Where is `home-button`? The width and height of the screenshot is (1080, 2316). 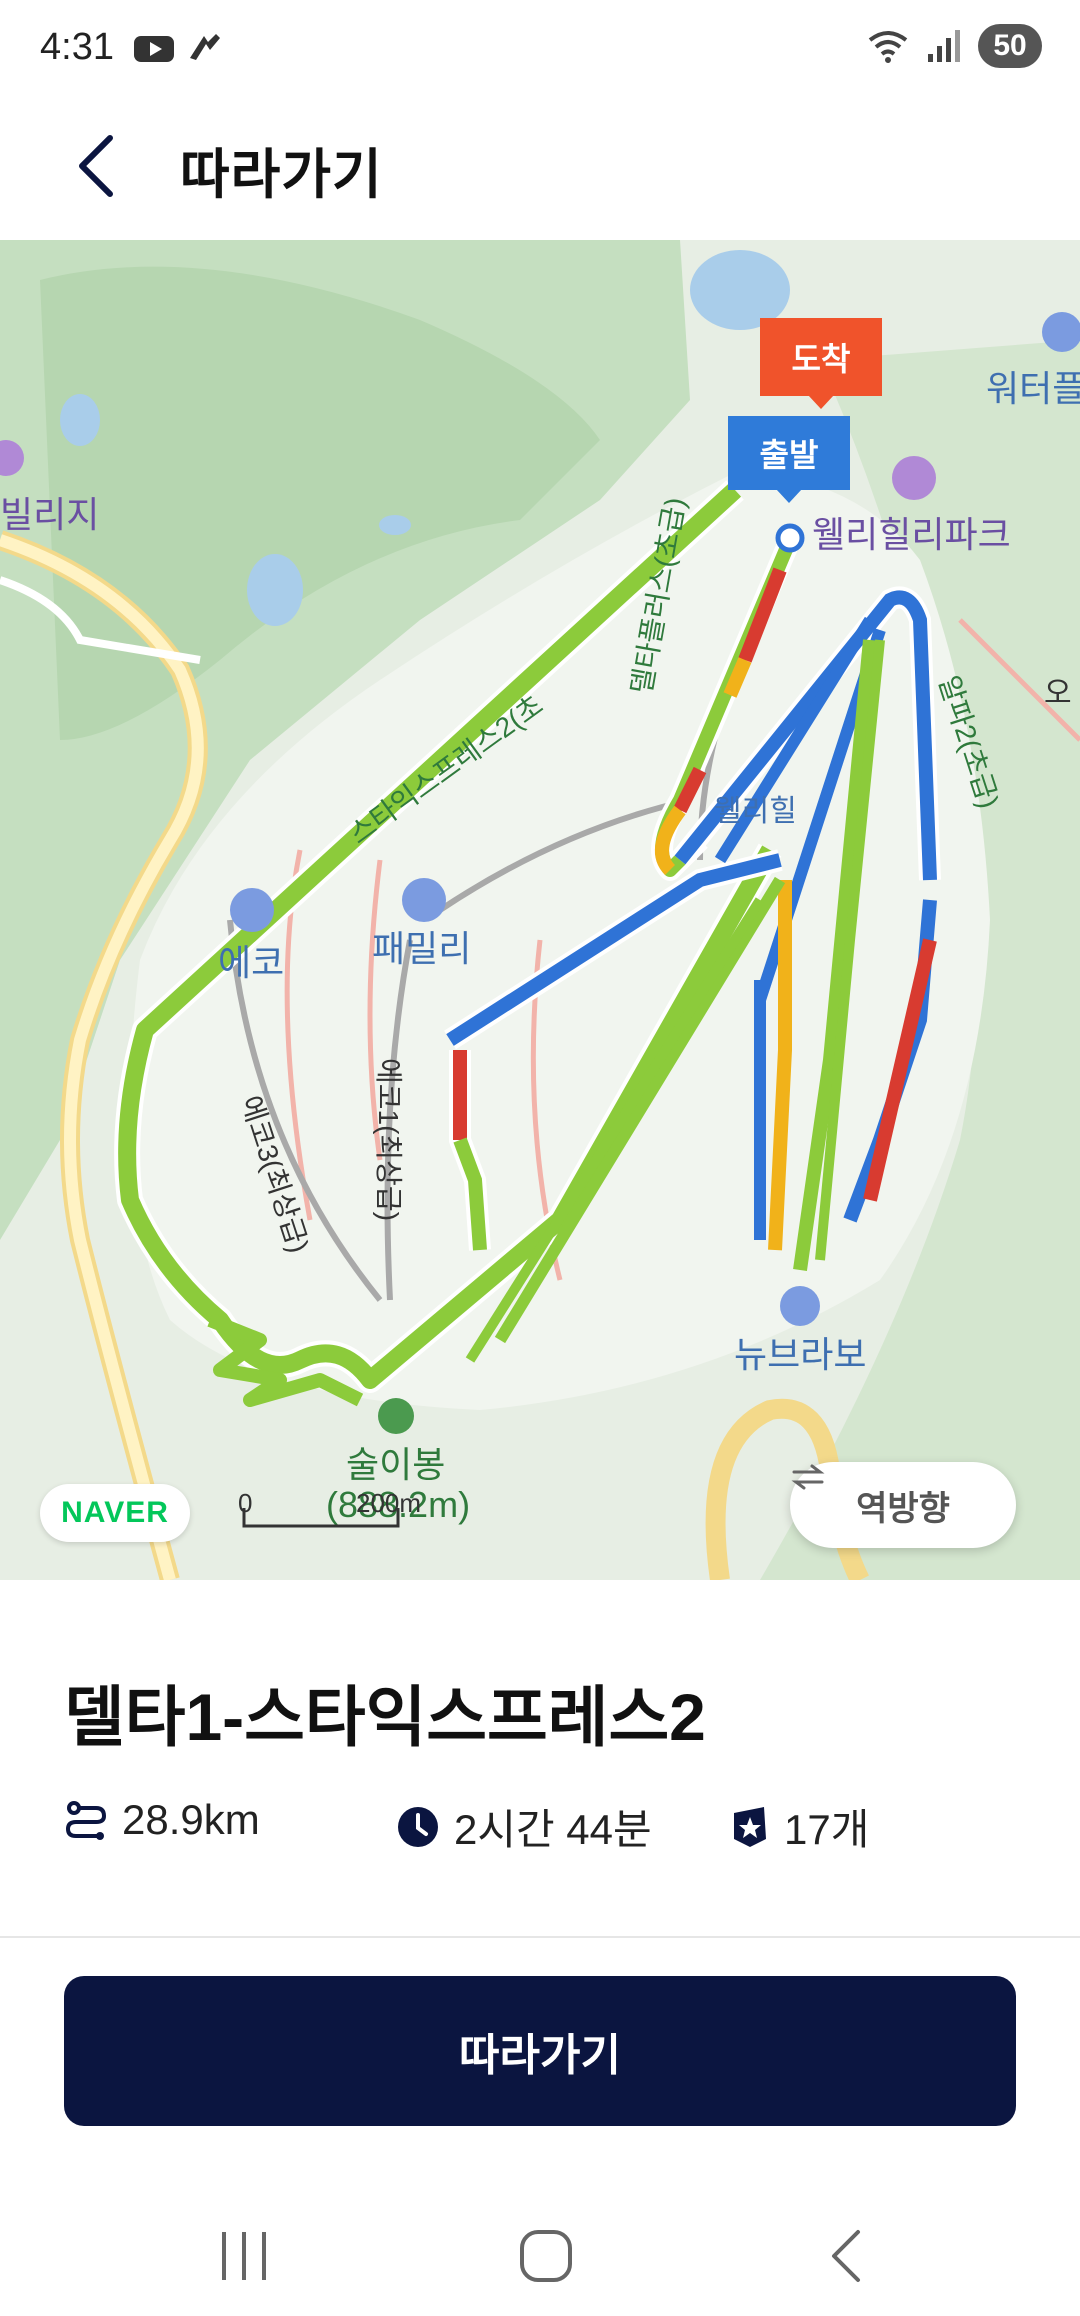
home-button is located at coordinates (546, 2256).